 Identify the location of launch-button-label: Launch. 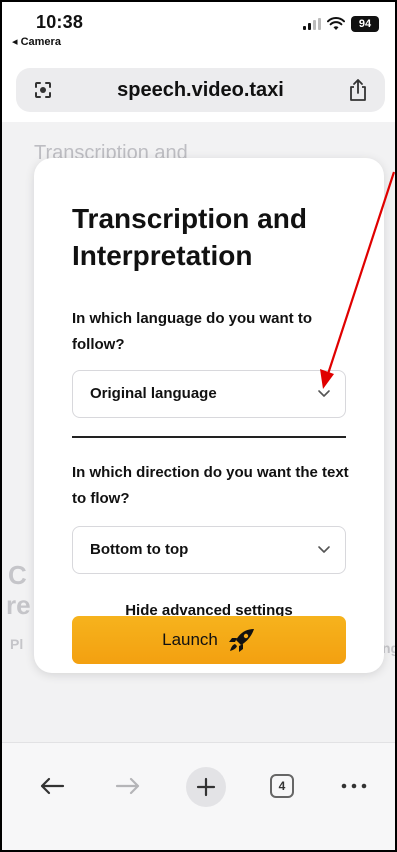
(190, 639).